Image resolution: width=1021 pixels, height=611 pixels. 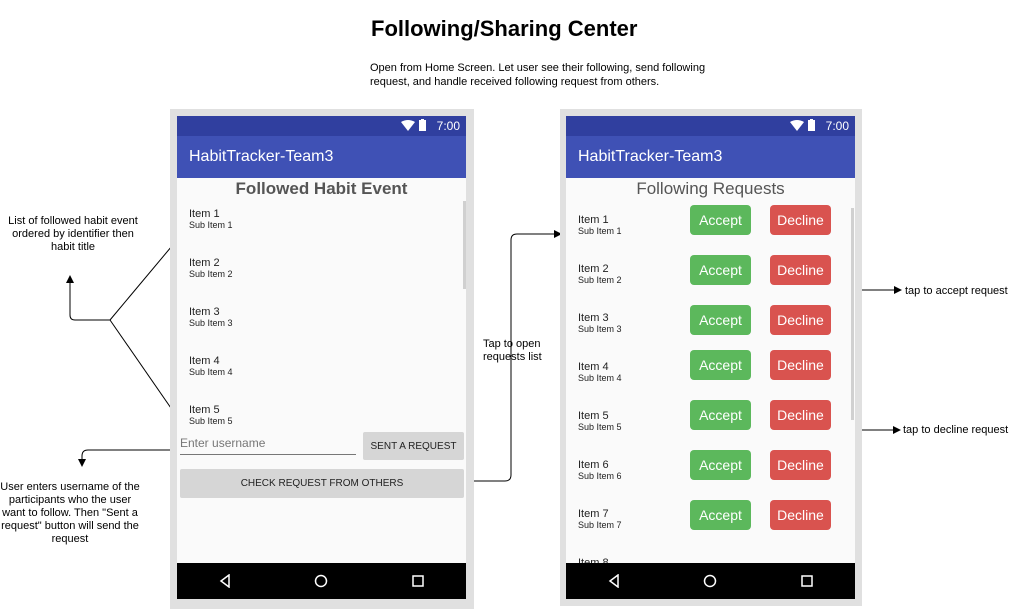 What do you see at coordinates (710, 188) in the screenshot?
I see `requests-header: Following Requests` at bounding box center [710, 188].